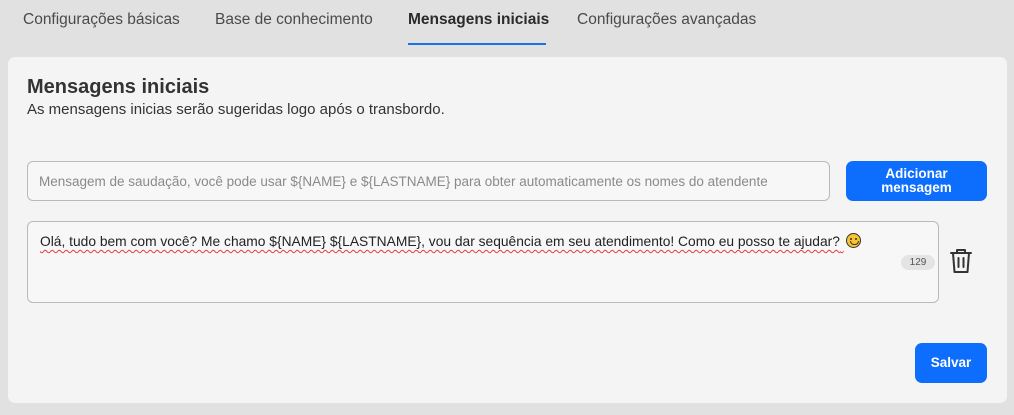 This screenshot has height=415, width=1014. Describe the element at coordinates (951, 363) in the screenshot. I see `save-button: Salvar` at that location.